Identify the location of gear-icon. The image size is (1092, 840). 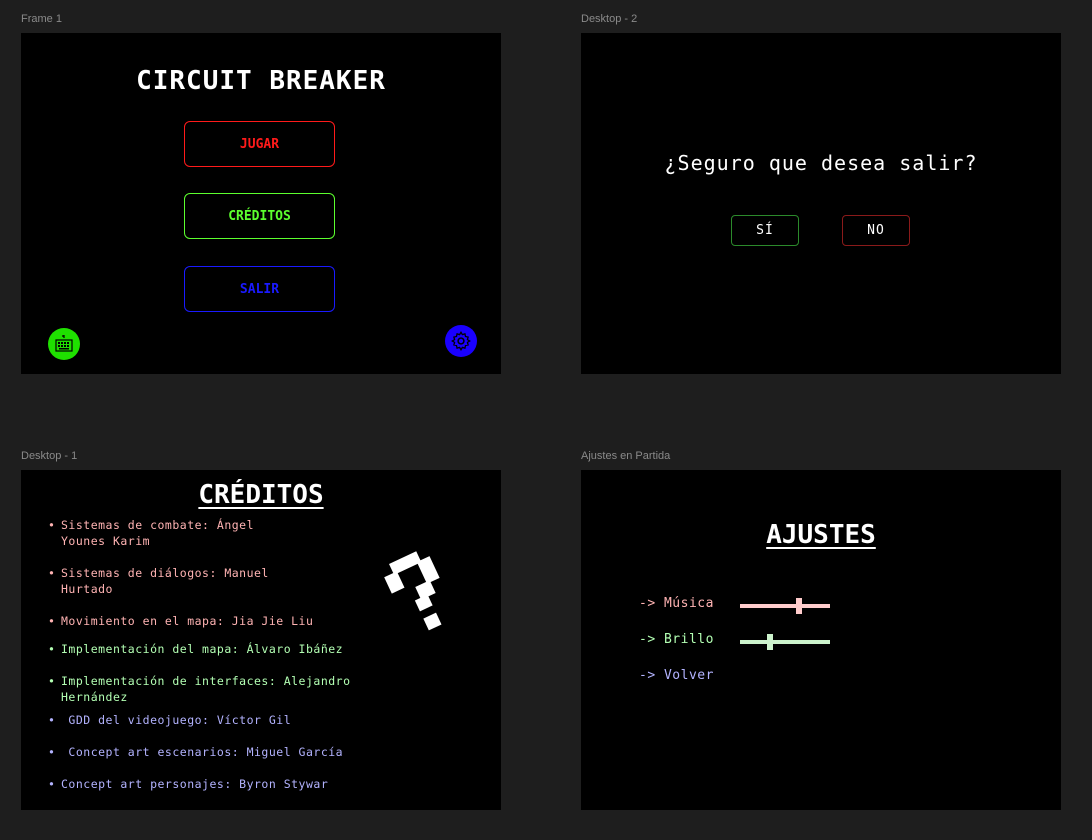
(461, 341).